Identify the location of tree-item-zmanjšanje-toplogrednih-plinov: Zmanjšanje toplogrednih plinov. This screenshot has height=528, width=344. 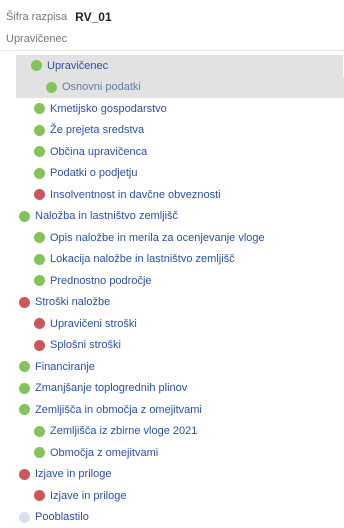
(172, 389).